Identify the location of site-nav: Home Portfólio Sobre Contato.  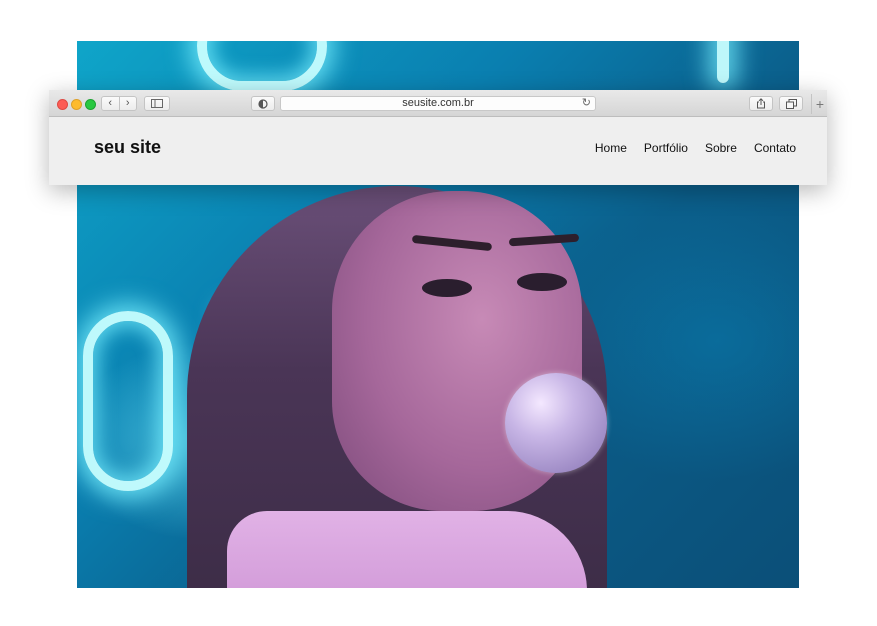
(695, 148).